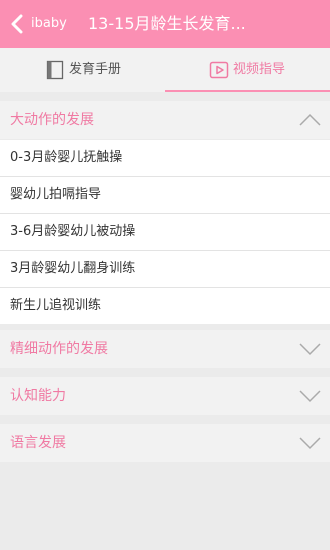  Describe the element at coordinates (165, 396) in the screenshot. I see `section-header-cognitive: 认知能力` at that location.